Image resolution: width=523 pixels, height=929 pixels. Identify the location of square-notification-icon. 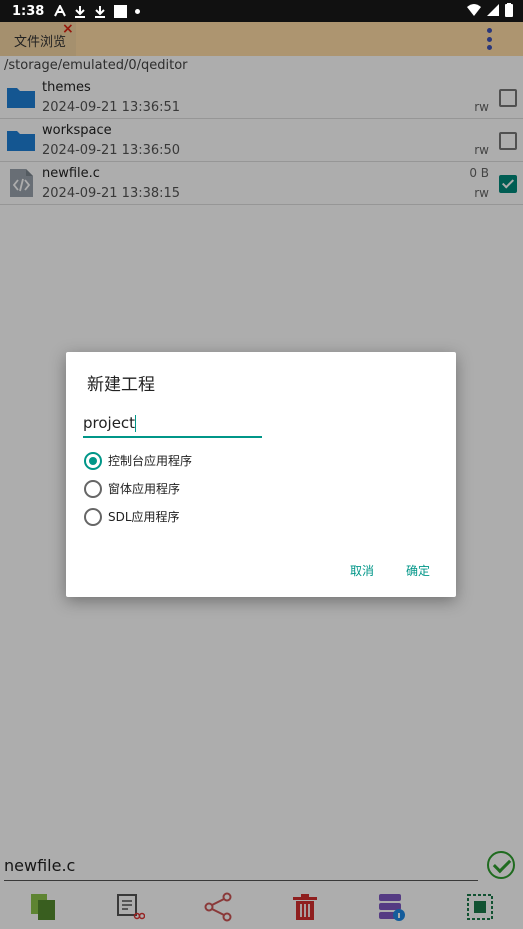
(121, 11).